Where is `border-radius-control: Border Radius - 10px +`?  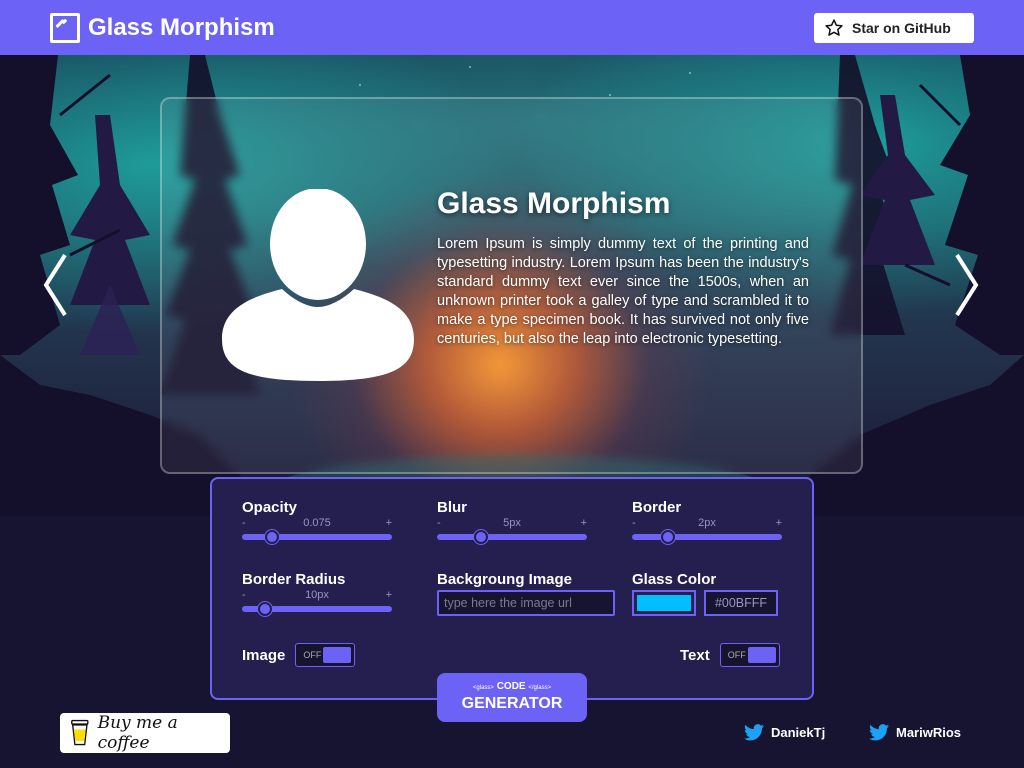
border-radius-control: Border Radius - 10px + is located at coordinates (317, 593).